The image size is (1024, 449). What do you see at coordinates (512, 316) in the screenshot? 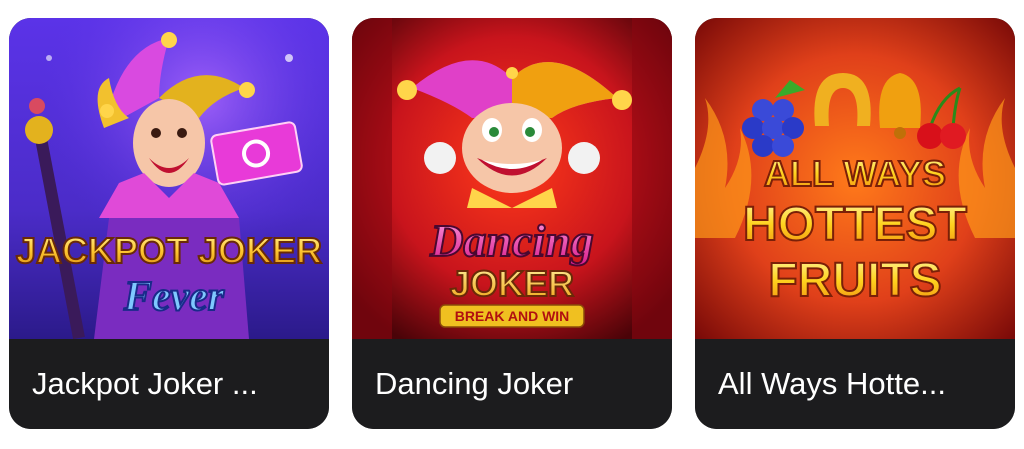
I see `art-subtitle-break-and-win: BREAK AND WIN` at bounding box center [512, 316].